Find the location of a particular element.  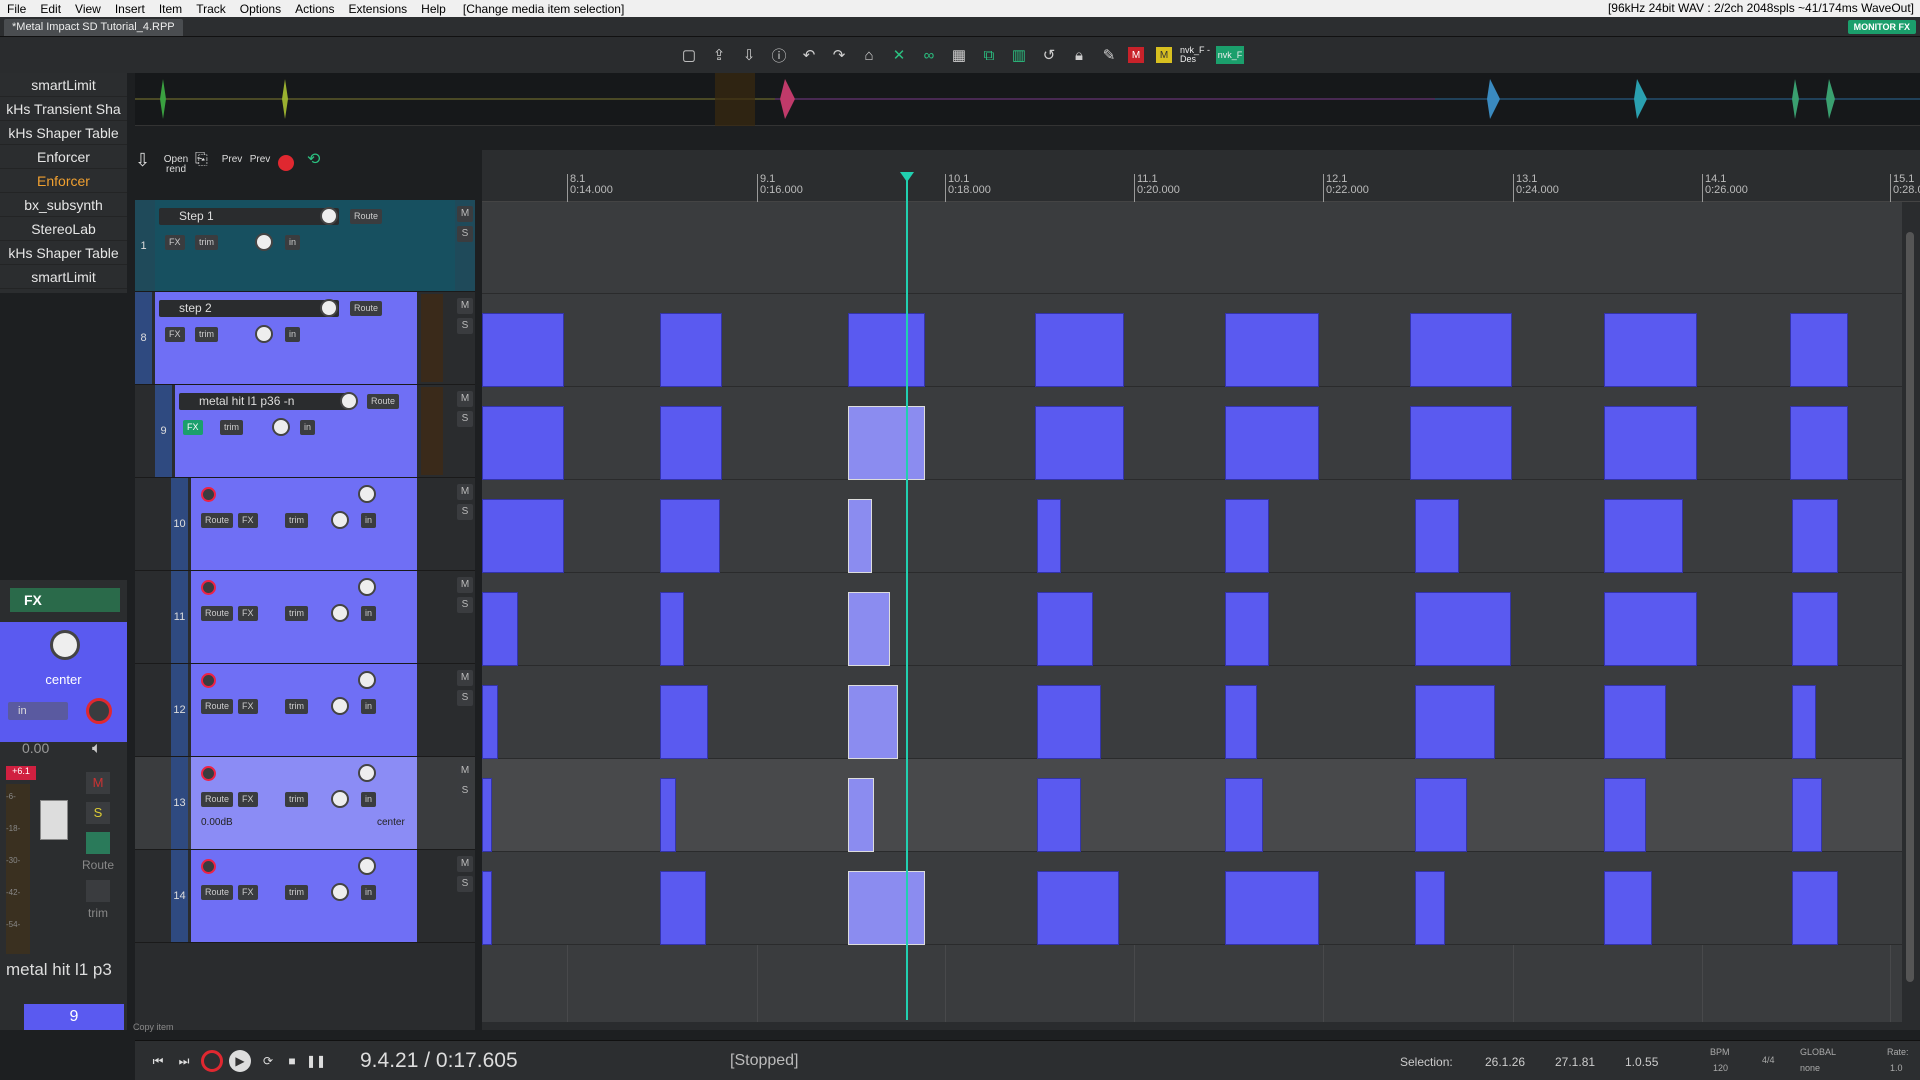

menu-view: View is located at coordinates (88, 9).